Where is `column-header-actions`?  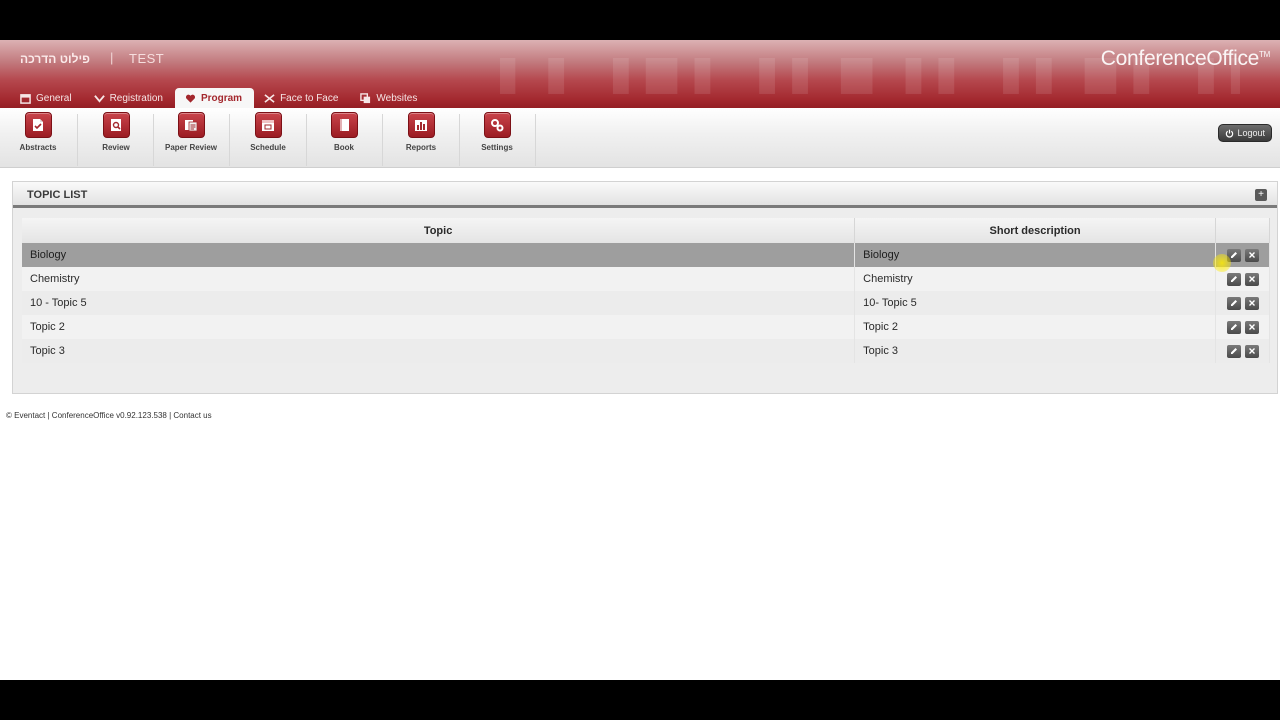
column-header-actions is located at coordinates (1242, 230).